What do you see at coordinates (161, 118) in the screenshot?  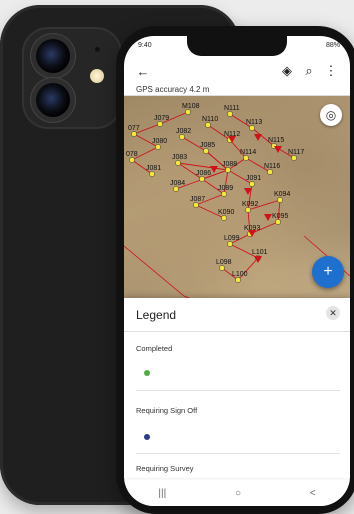 I see `survey-point-label: J079` at bounding box center [161, 118].